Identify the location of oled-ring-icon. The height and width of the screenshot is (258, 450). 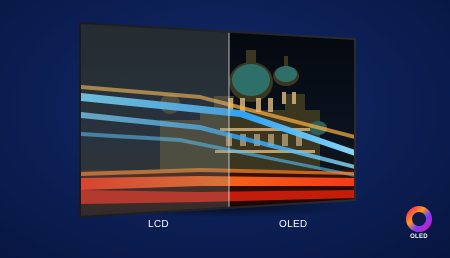
(419, 219).